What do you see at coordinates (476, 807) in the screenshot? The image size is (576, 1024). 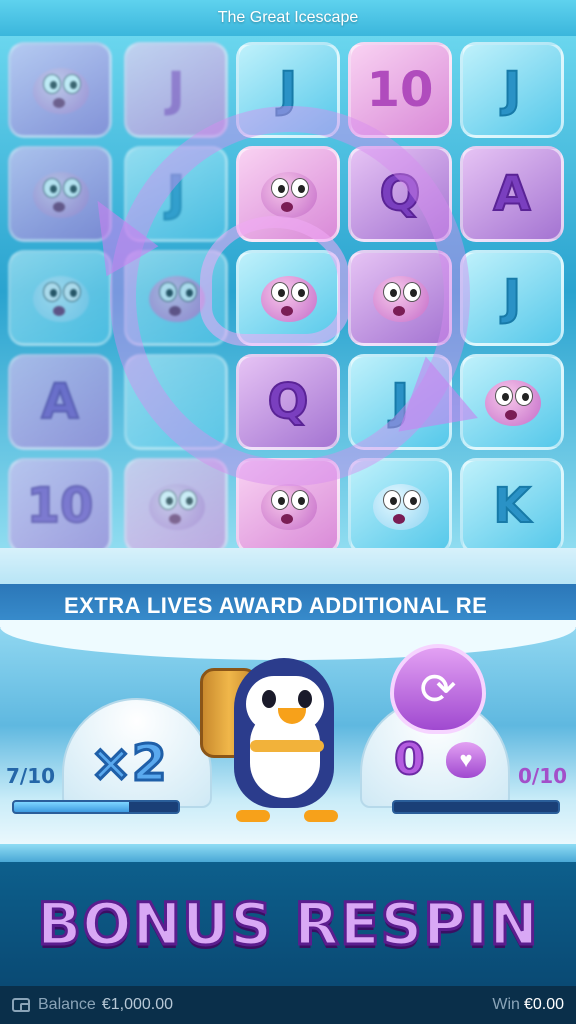 I see `right-progress-bar` at bounding box center [476, 807].